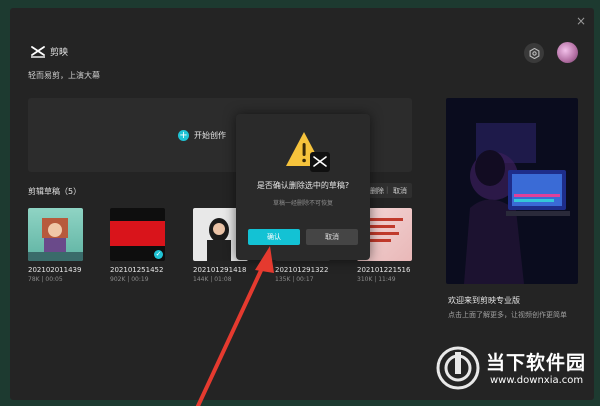 The height and width of the screenshot is (406, 600). What do you see at coordinates (158, 254) in the screenshot?
I see `check-icon: ✓` at bounding box center [158, 254].